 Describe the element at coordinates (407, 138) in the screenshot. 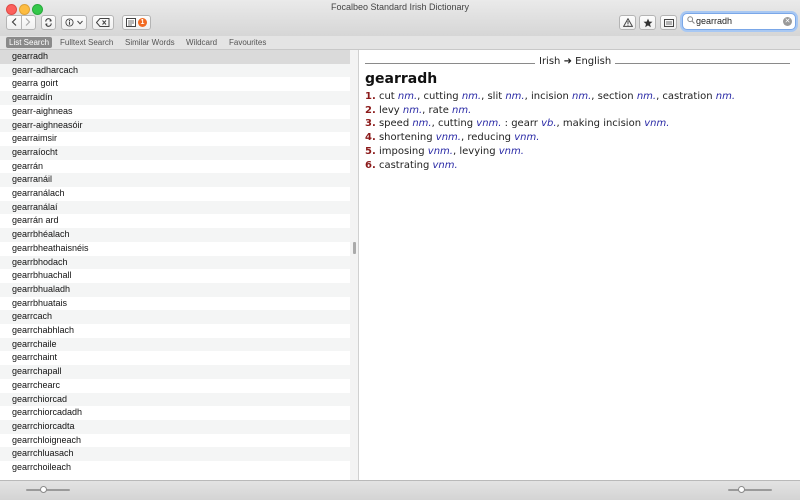

I see `translation-text: shortening` at that location.